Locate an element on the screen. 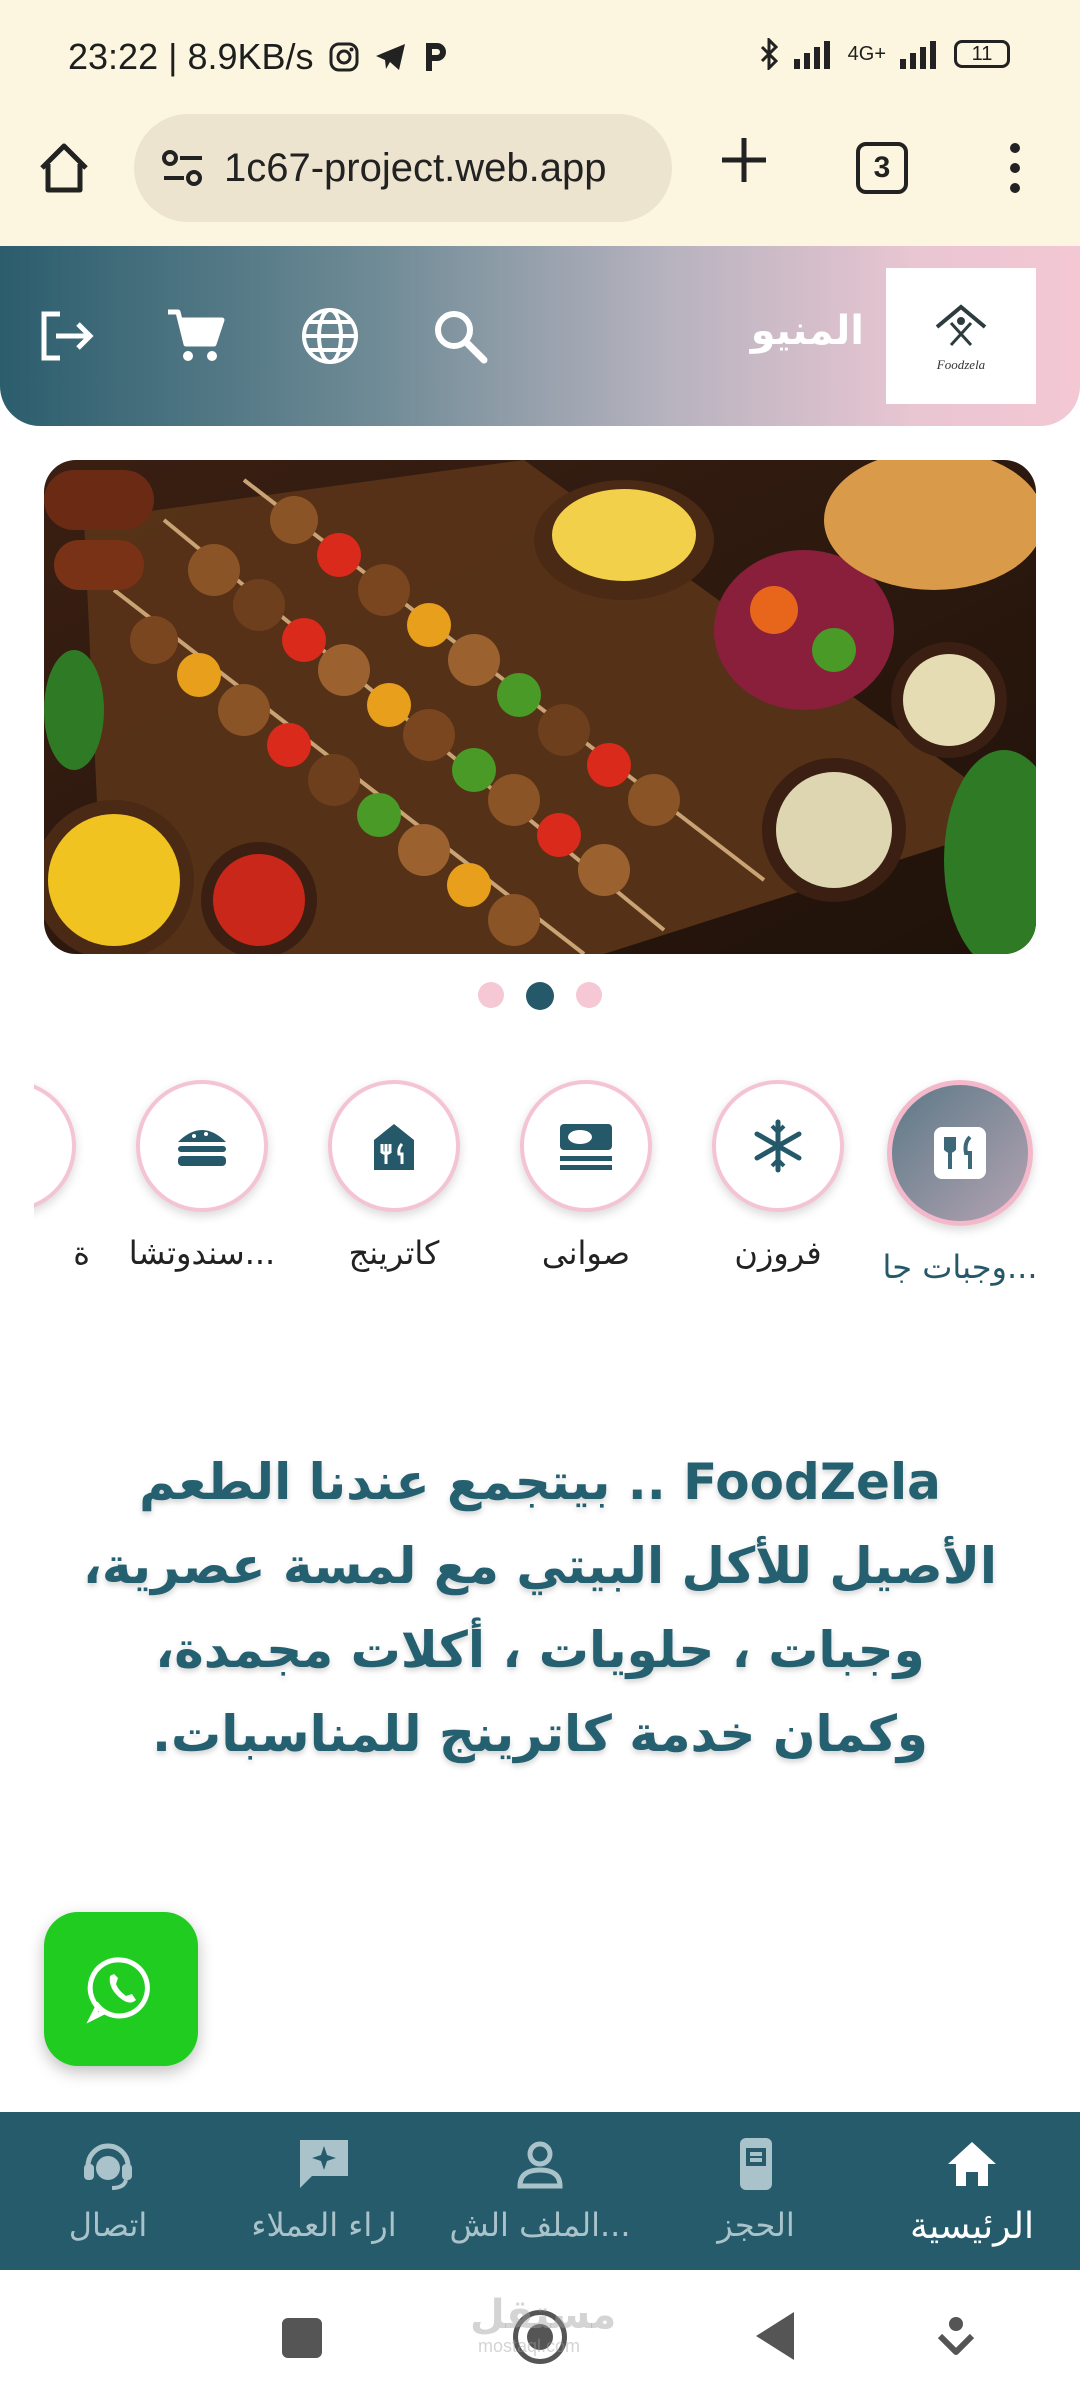  bluetooth-icon is located at coordinates (769, 54).